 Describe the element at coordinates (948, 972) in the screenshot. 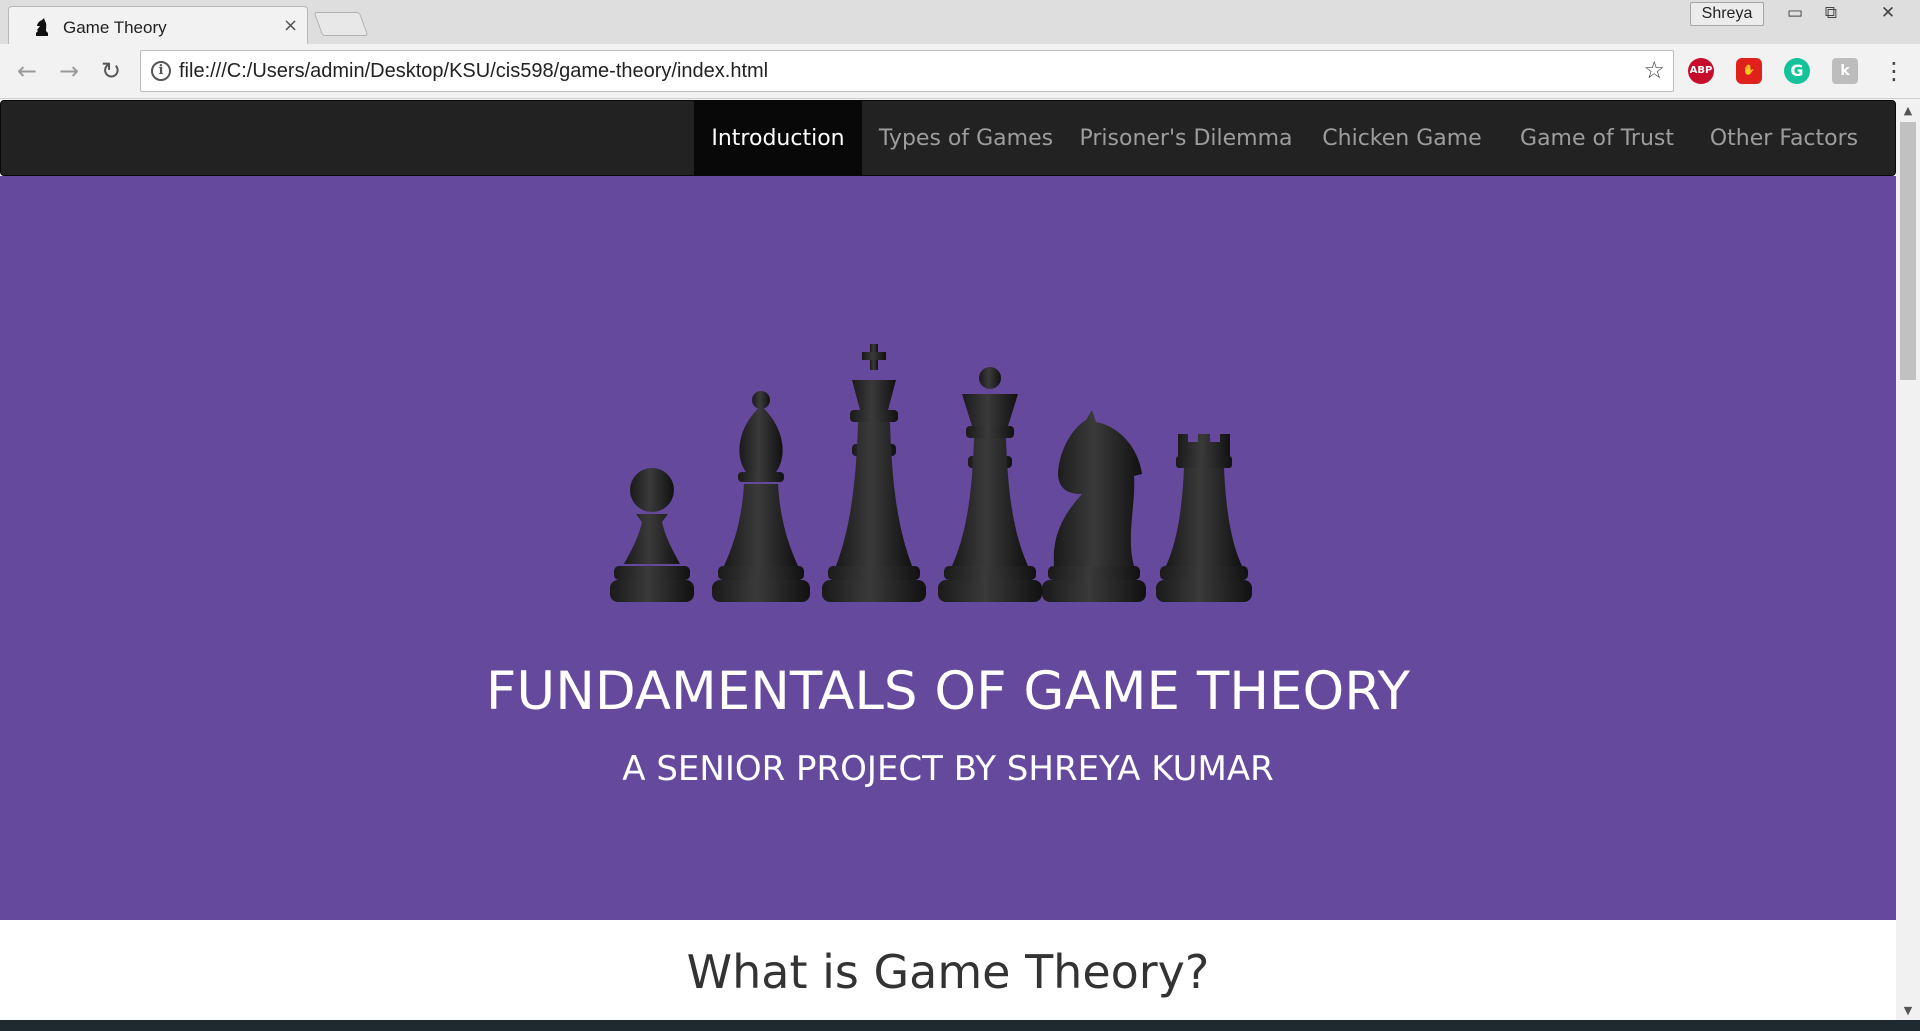

I see `section-heading: What is Game Theory?` at that location.